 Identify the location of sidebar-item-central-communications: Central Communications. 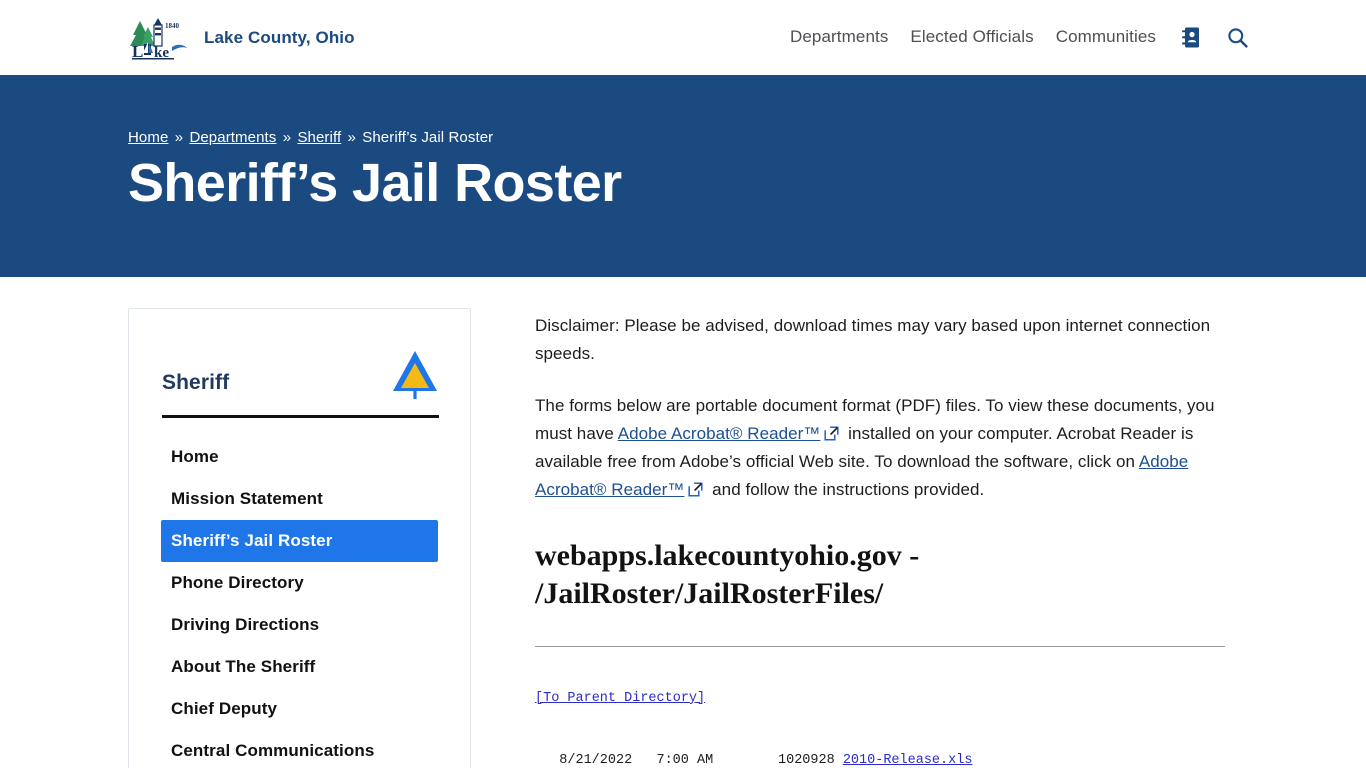
(299, 749).